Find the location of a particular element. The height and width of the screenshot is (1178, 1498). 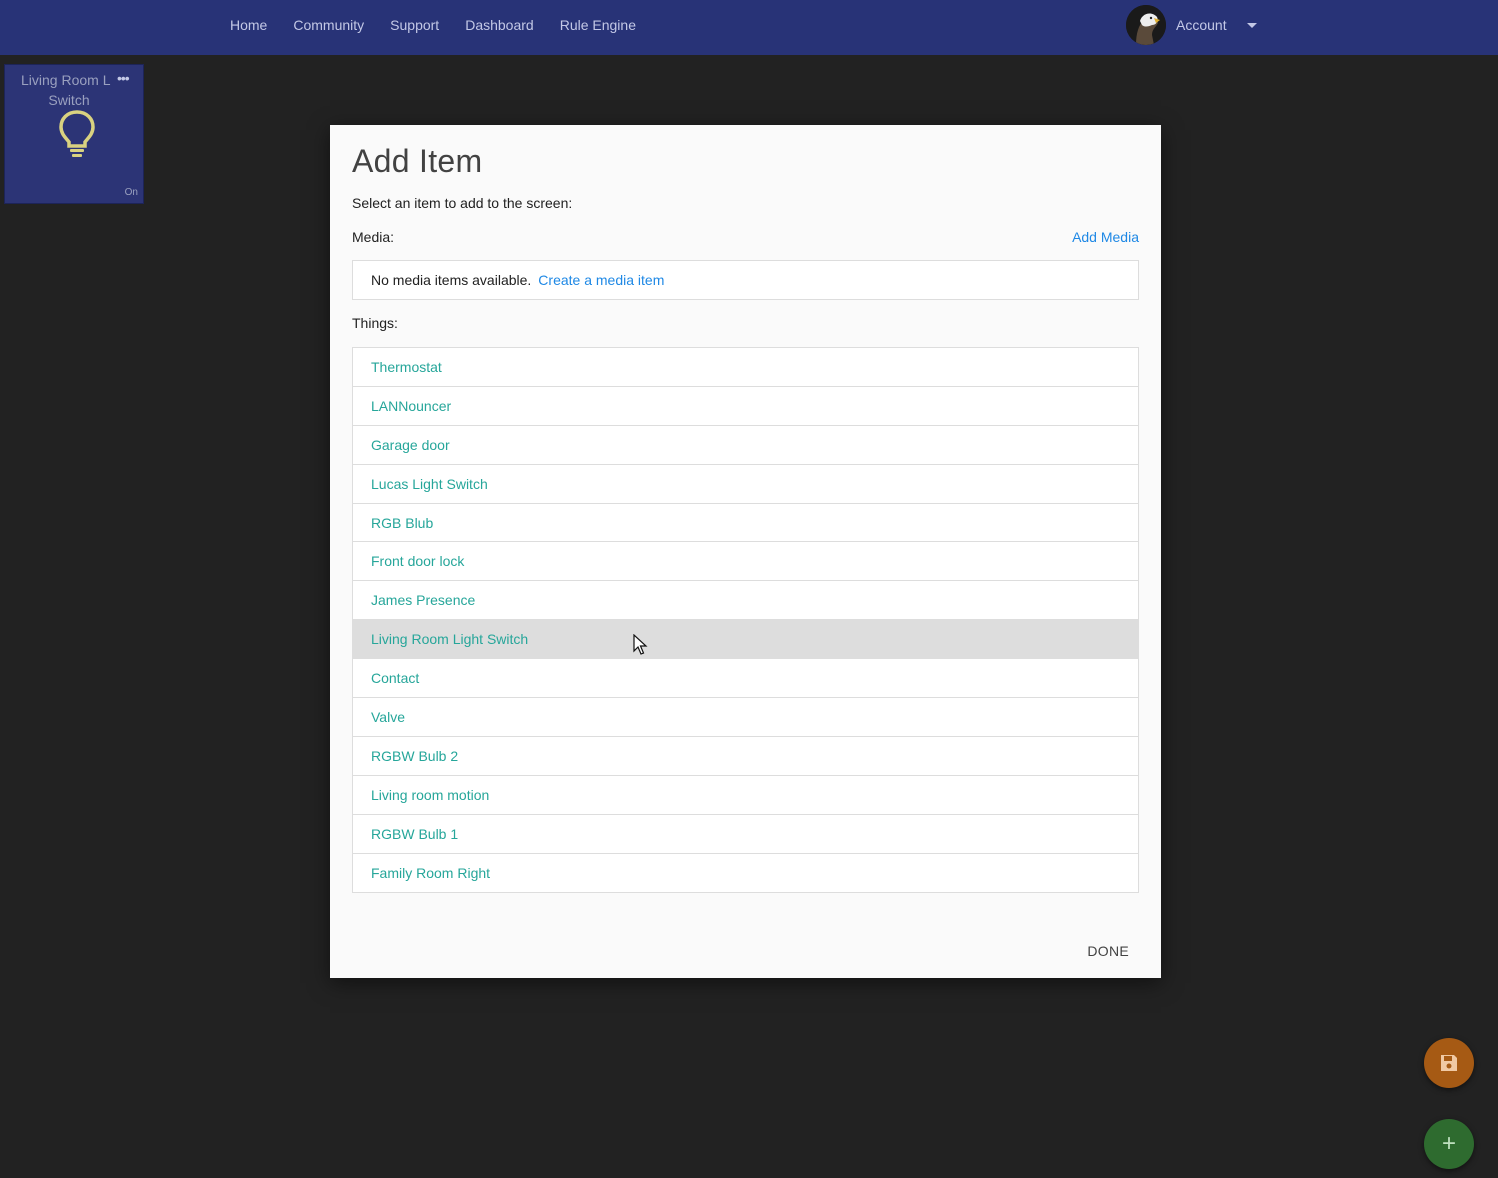

media-empty-text: No media items available. is located at coordinates (451, 280).